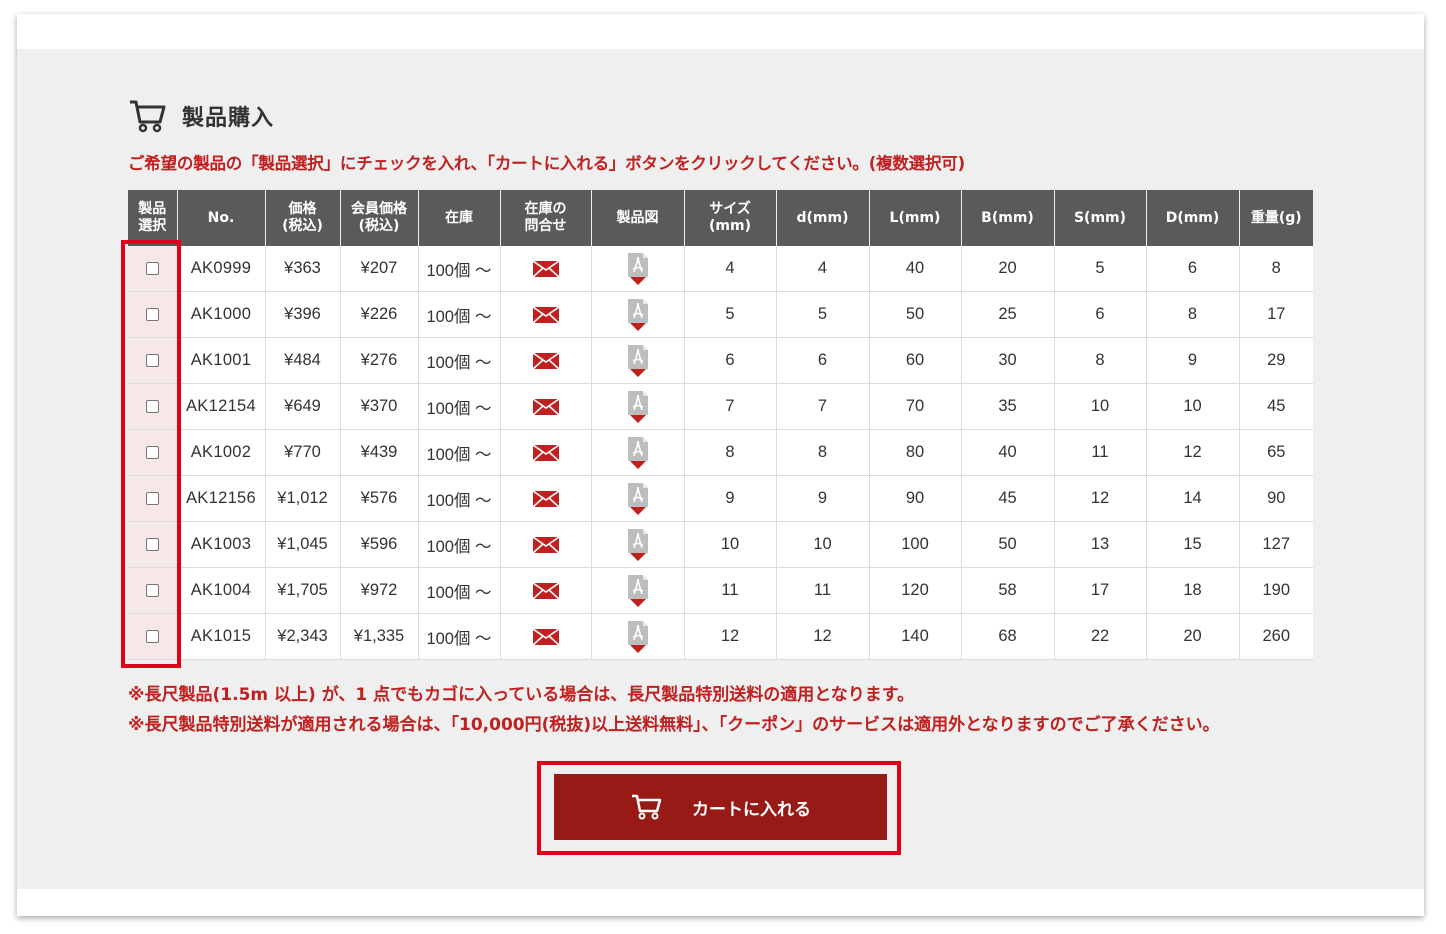  I want to click on product-number: AK1015, so click(221, 636).